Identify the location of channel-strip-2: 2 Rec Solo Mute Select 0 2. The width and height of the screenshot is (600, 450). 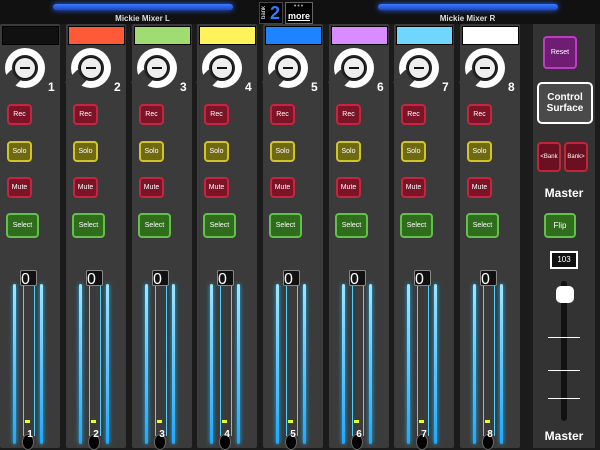
(95, 237).